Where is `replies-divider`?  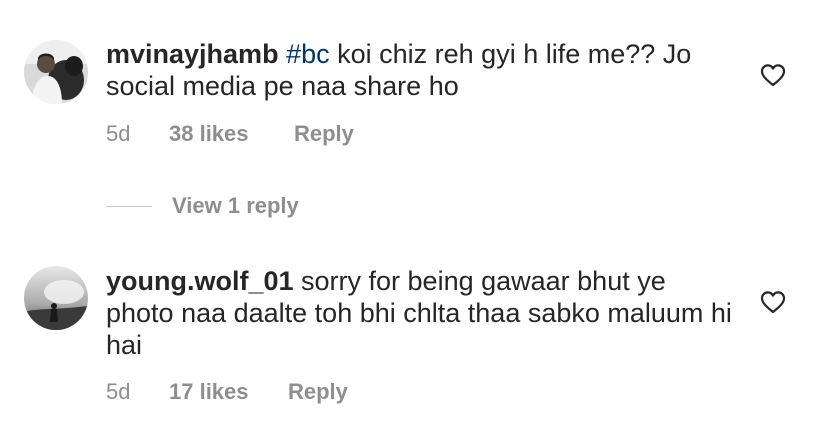 replies-divider is located at coordinates (129, 206).